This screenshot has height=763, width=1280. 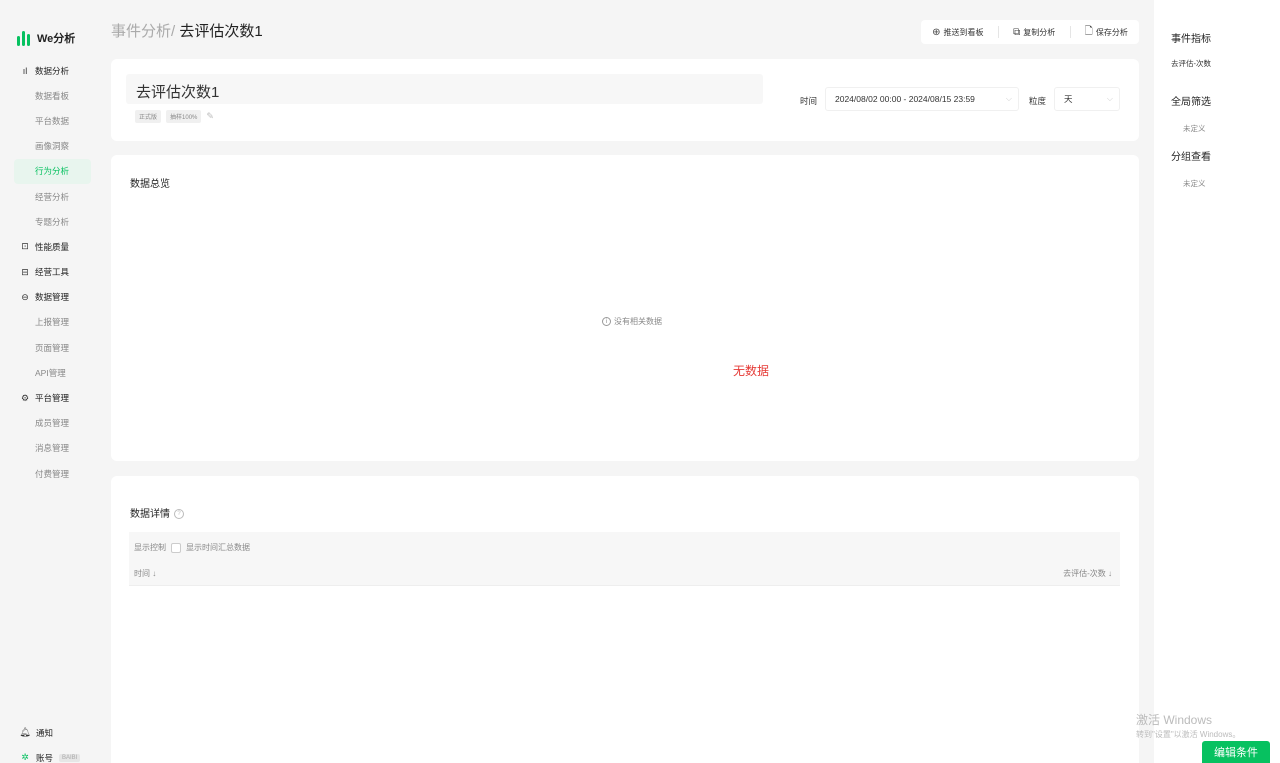 I want to click on sidebar-item-9: ⊖ 数据管理, so click(x=50, y=297).